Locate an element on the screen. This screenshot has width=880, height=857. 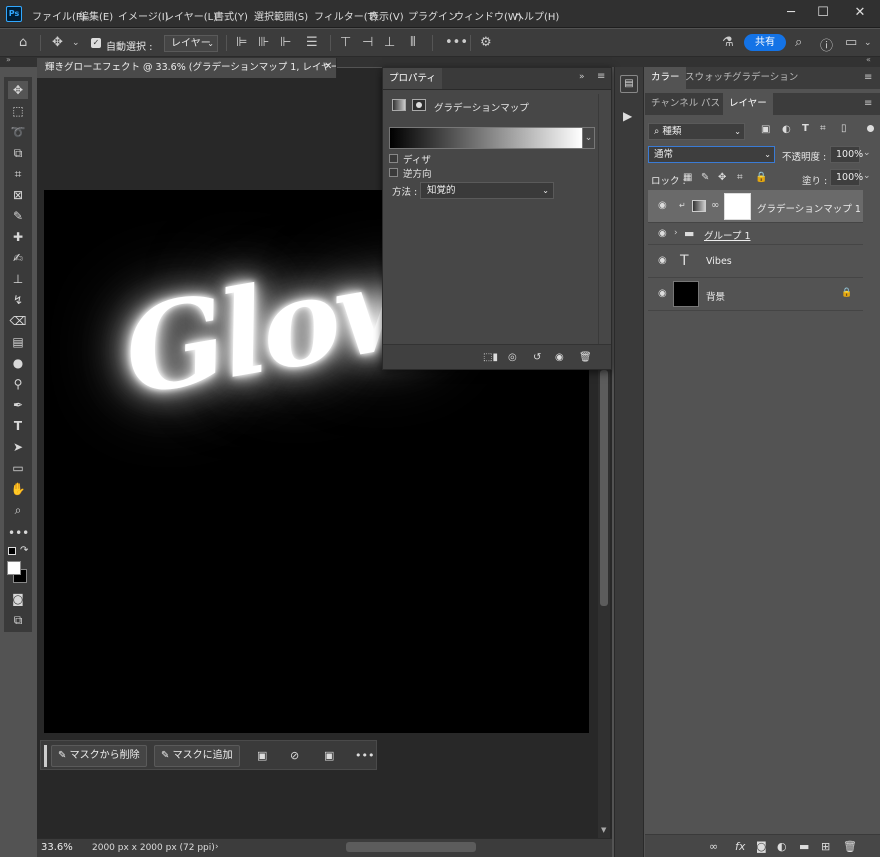
path-select-icon: ➤ is located at coordinates (18, 447).